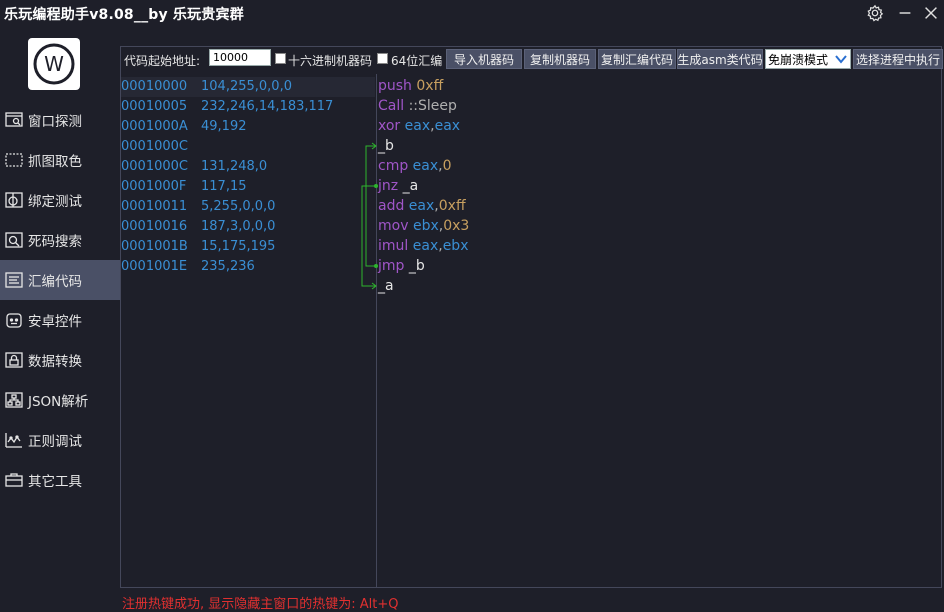  I want to click on asm-row: imul eax,ebx, so click(423, 246).